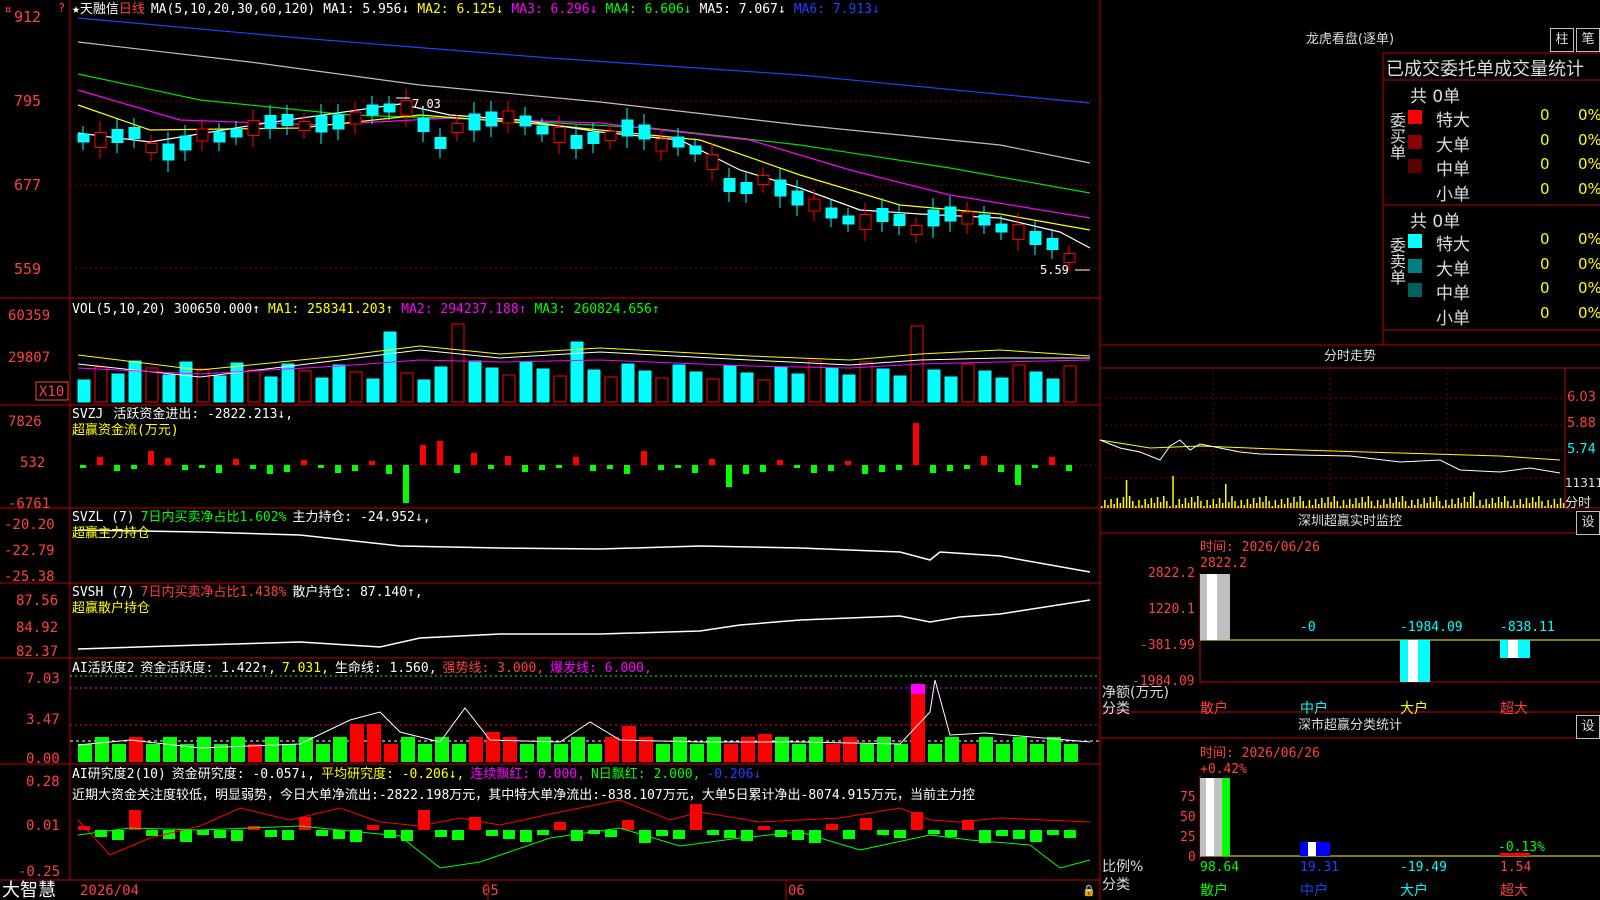 The width and height of the screenshot is (1600, 900). I want to click on lock-icon: 🔒, so click(1089, 890).